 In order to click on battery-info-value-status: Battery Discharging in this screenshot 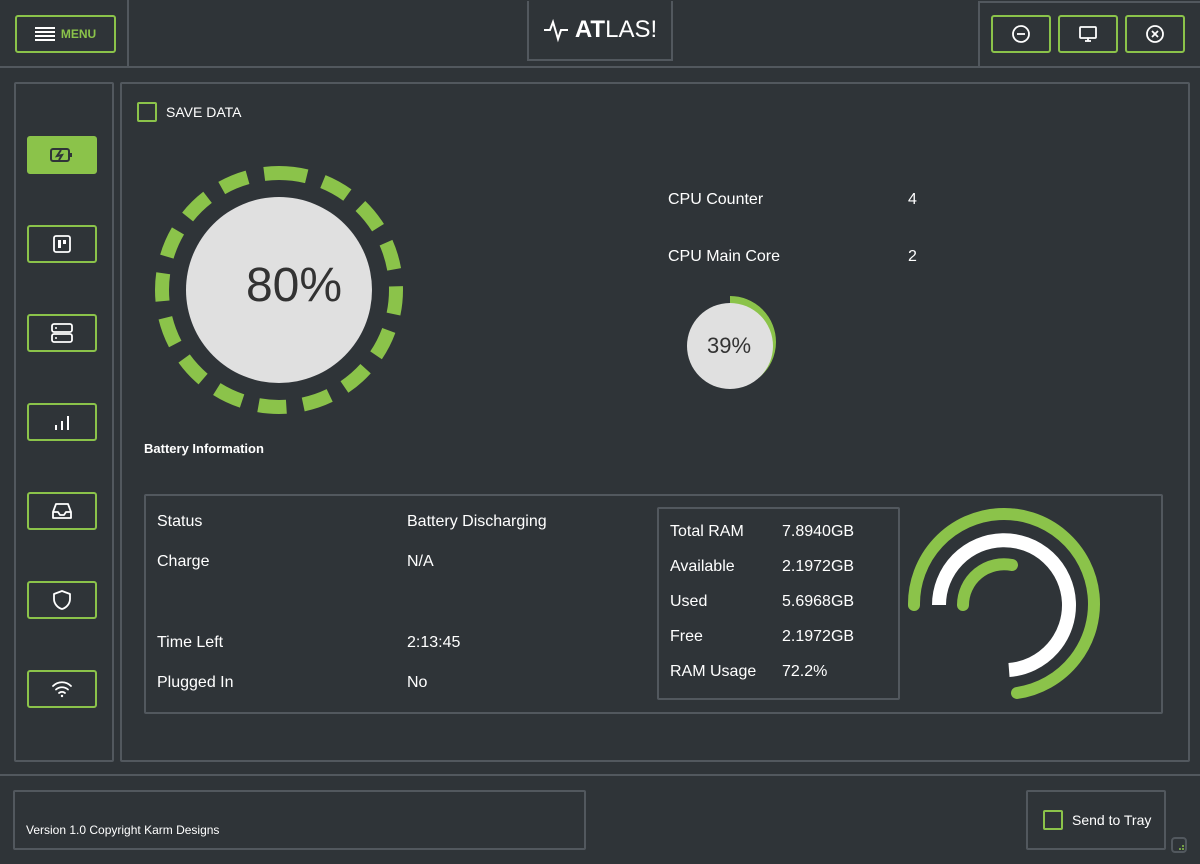, I will do `click(477, 521)`.